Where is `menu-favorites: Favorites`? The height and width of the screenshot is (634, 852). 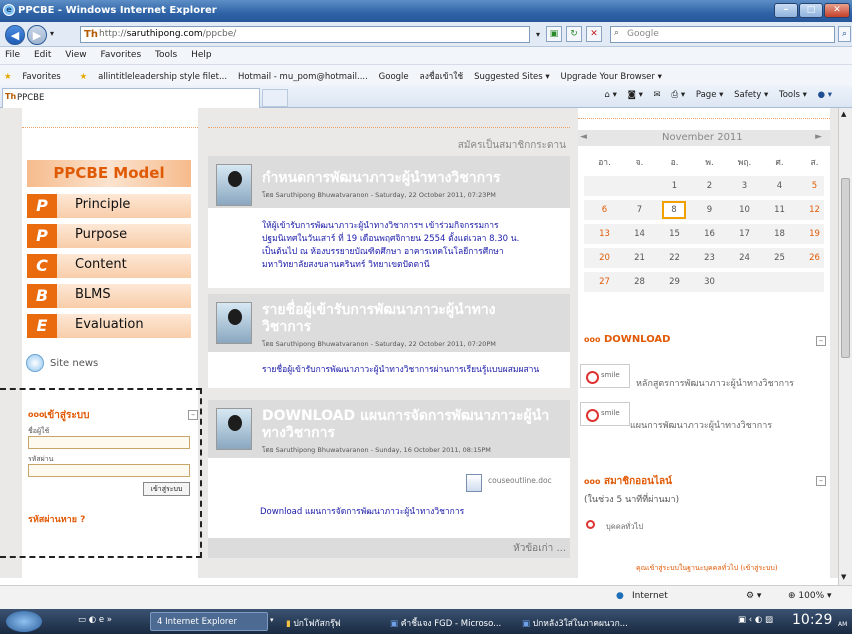
menu-favorites: Favorites is located at coordinates (120, 55).